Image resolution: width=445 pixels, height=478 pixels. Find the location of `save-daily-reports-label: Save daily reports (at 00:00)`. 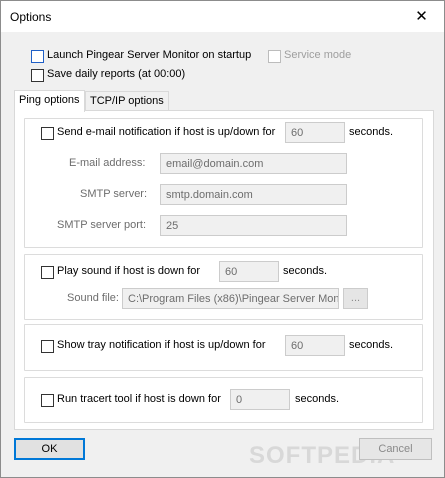

save-daily-reports-label: Save daily reports (at 00:00) is located at coordinates (116, 74).